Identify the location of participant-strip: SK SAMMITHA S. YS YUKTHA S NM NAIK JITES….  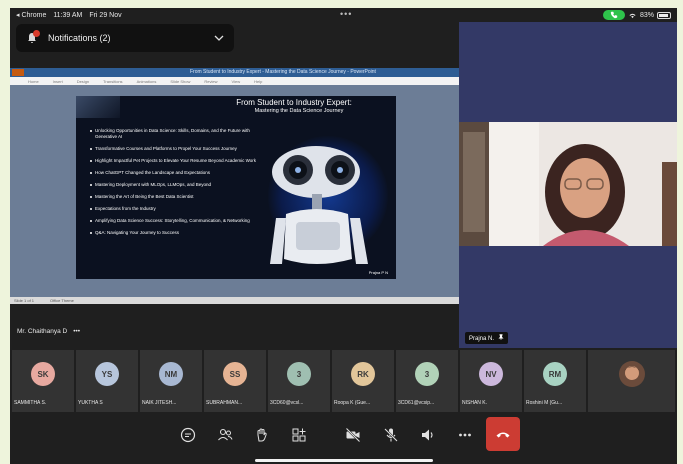
(343, 381).